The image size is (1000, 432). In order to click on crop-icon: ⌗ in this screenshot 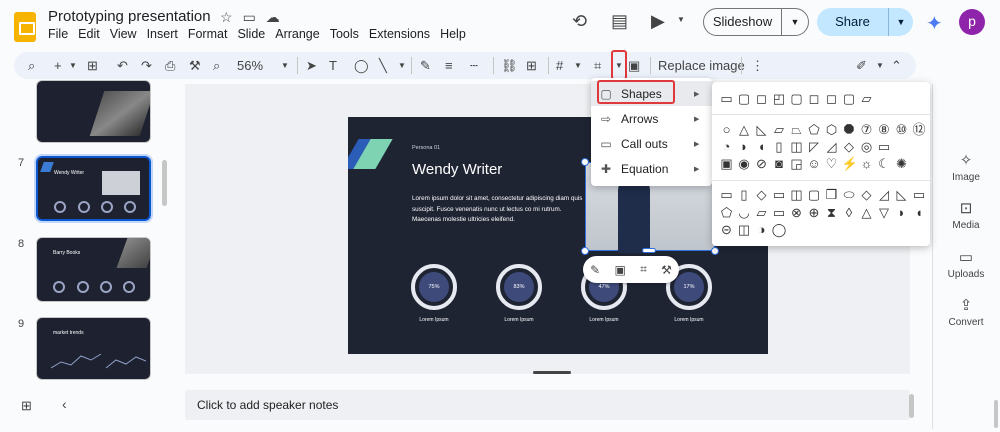, I will do `click(597, 66)`.